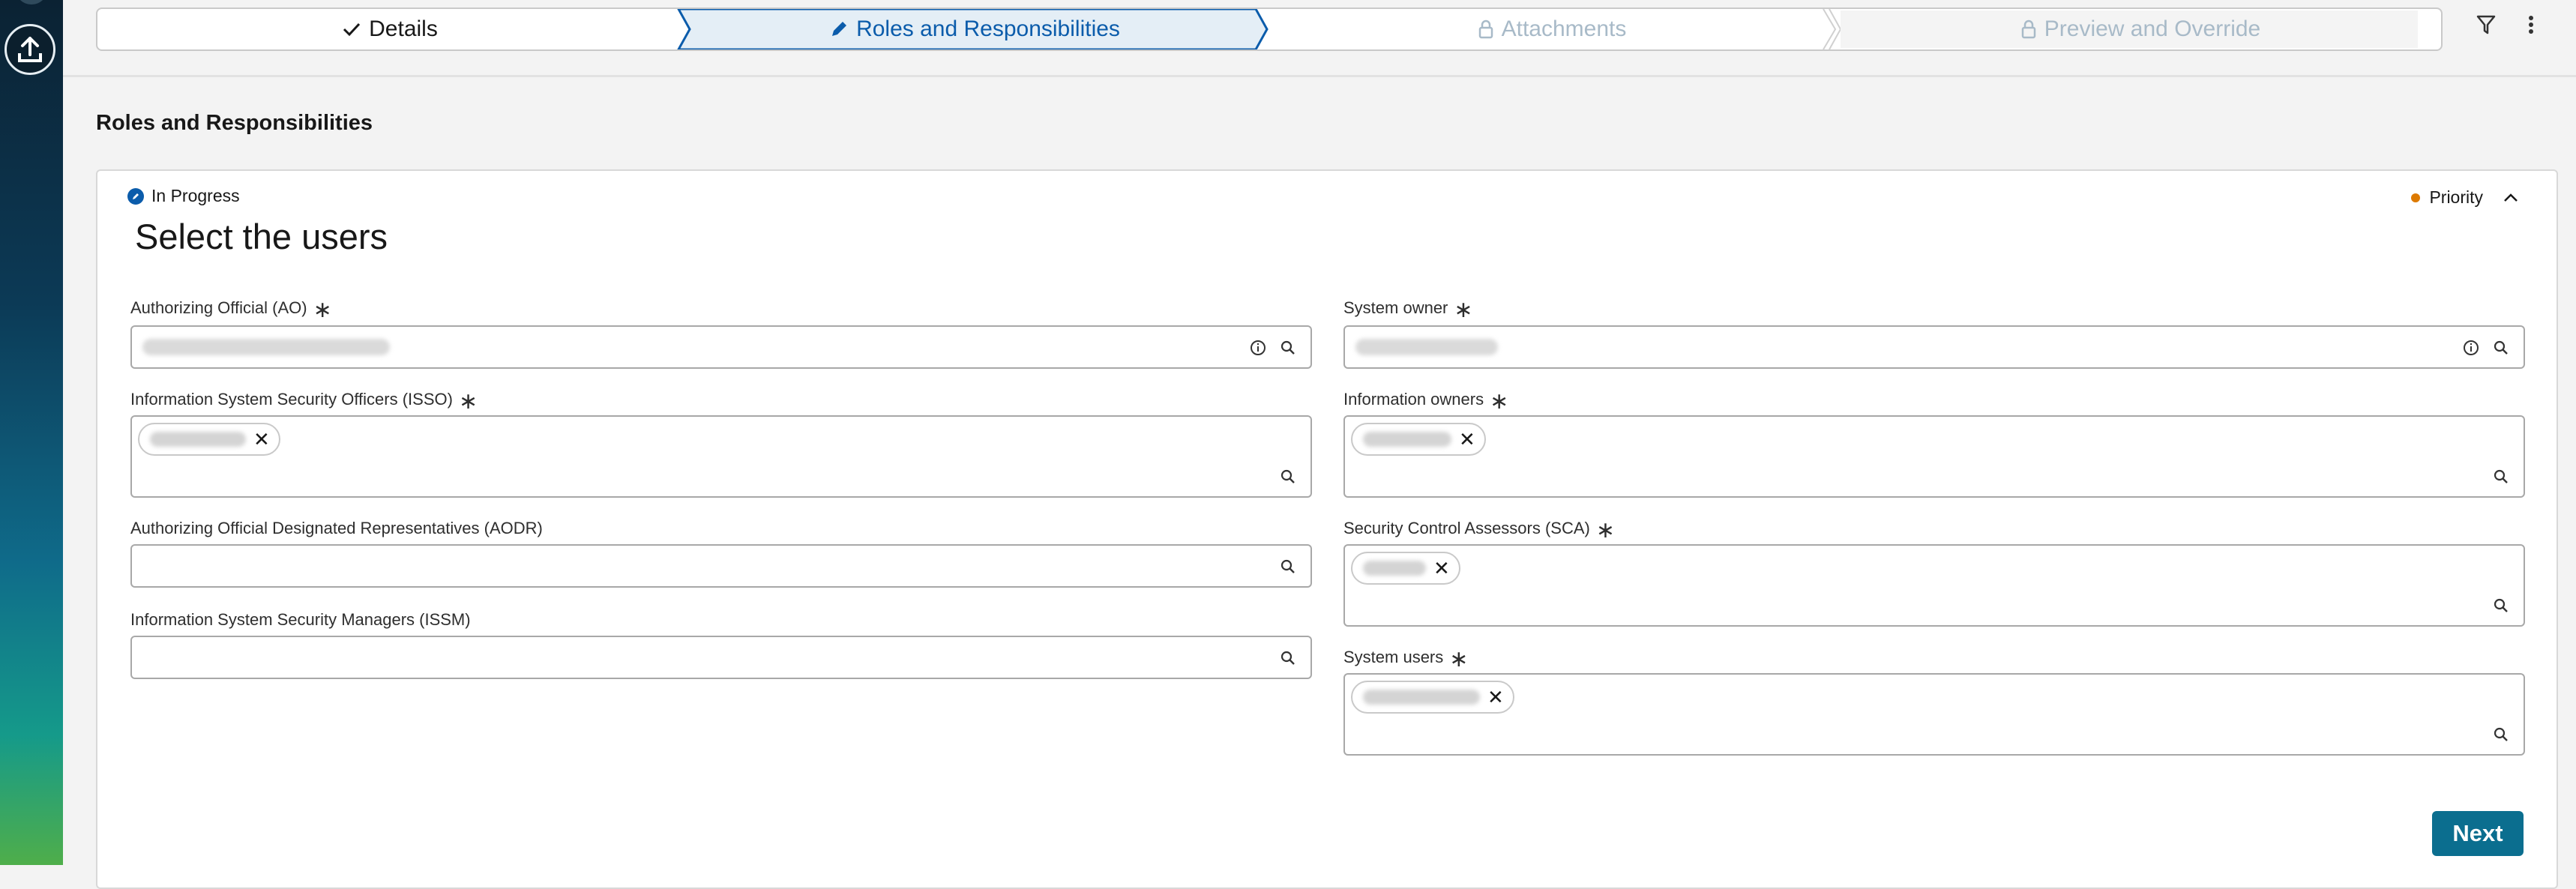 The image size is (2576, 889). Describe the element at coordinates (2487, 24) in the screenshot. I see `filter-icon` at that location.